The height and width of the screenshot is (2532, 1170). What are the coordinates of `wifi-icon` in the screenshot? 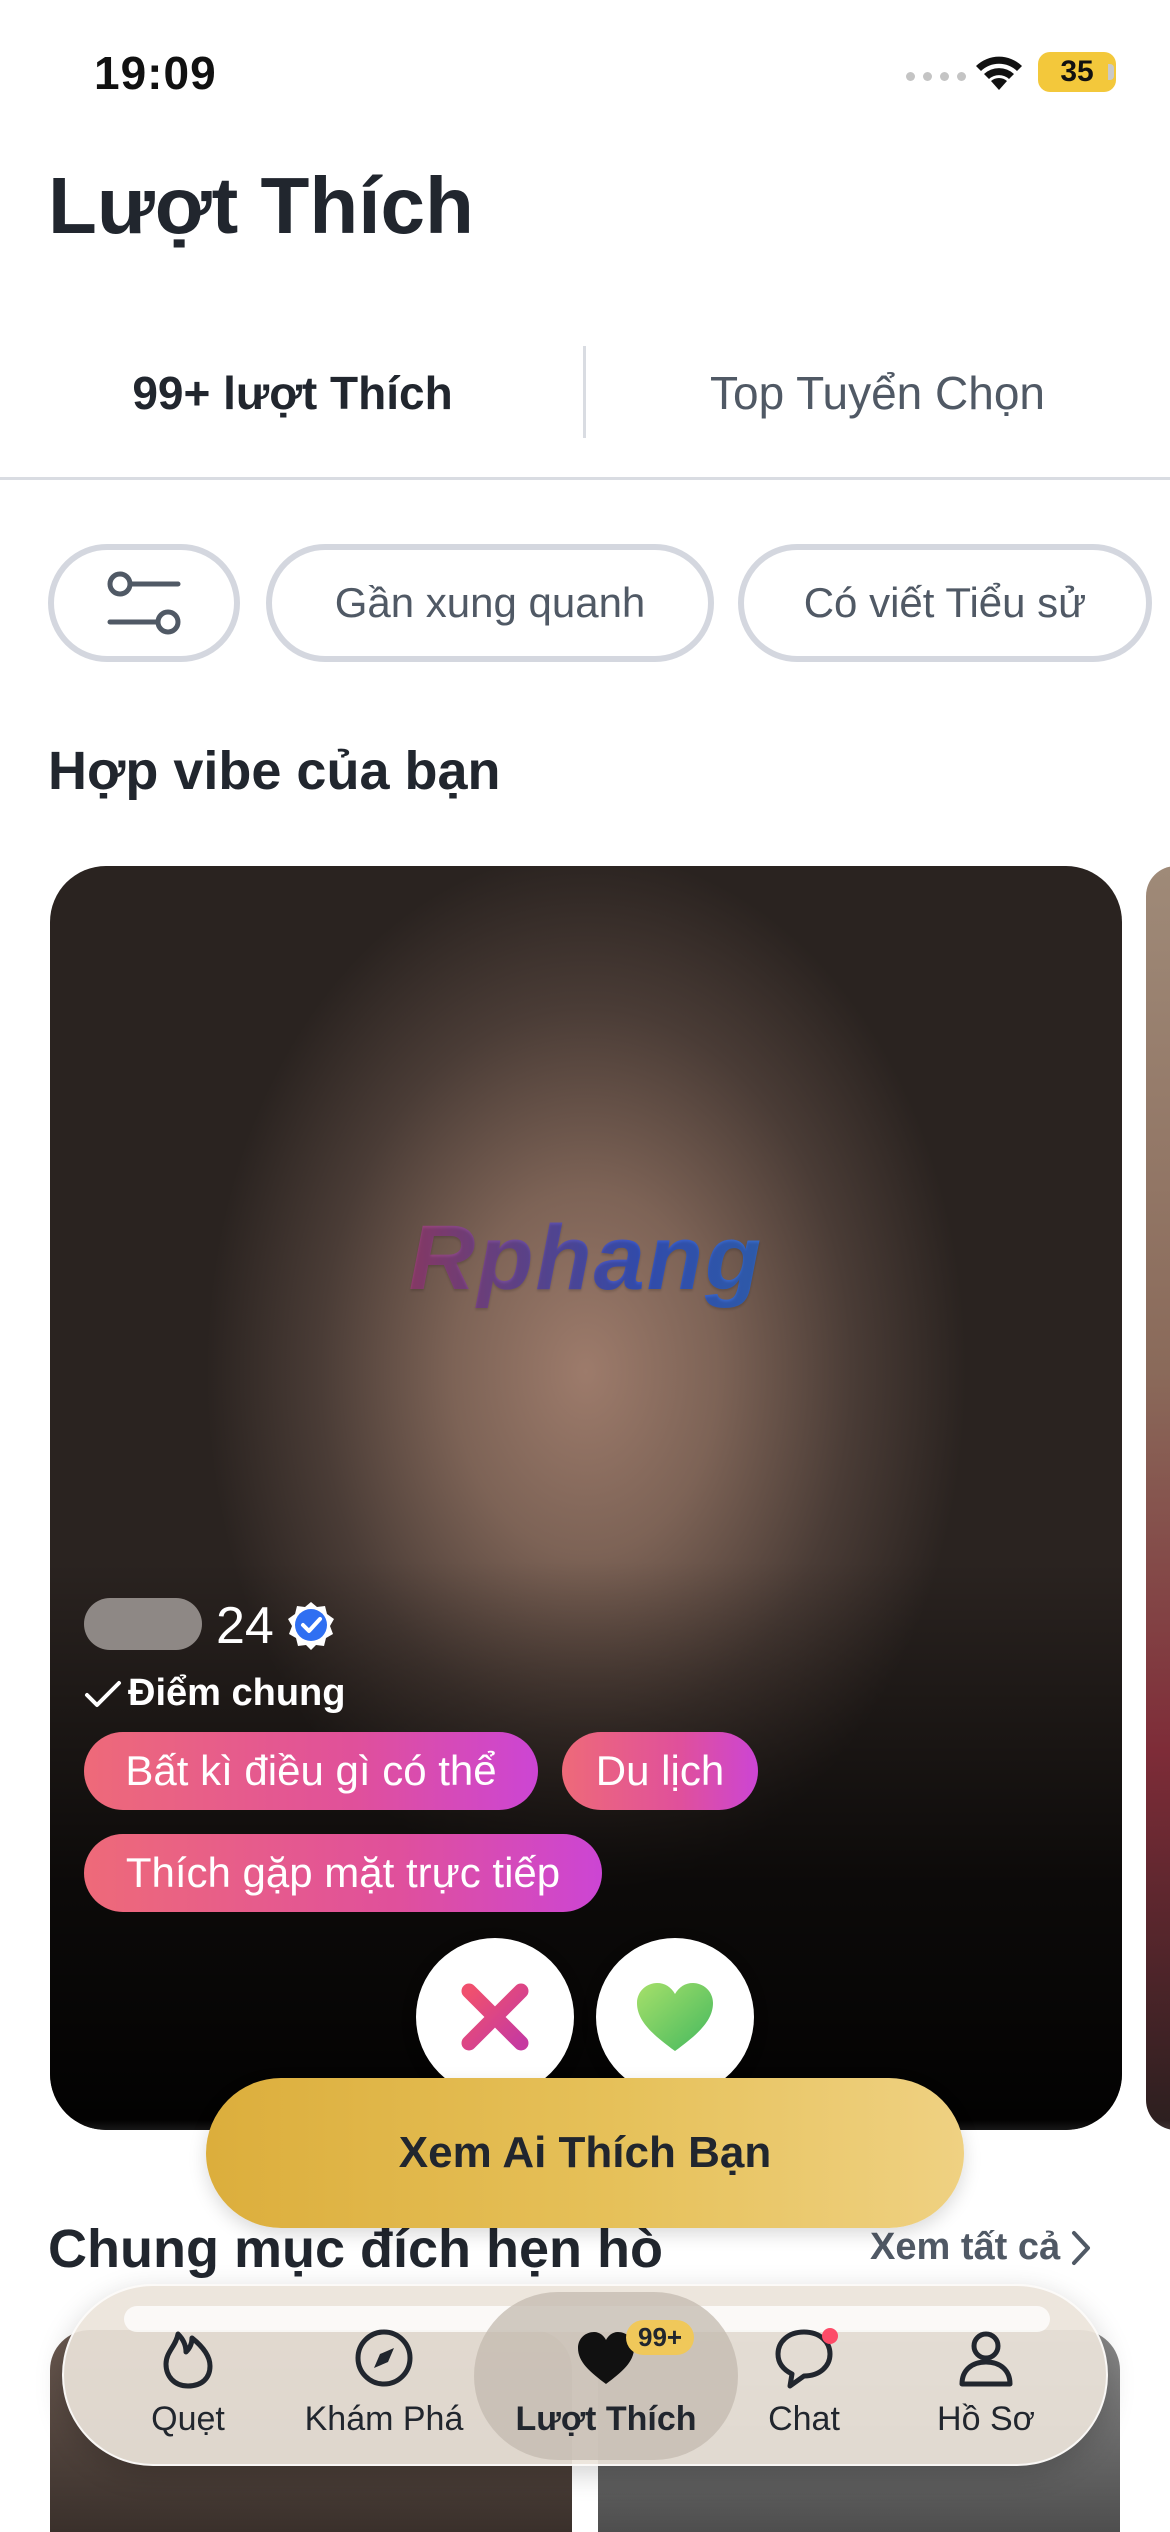 It's located at (999, 73).